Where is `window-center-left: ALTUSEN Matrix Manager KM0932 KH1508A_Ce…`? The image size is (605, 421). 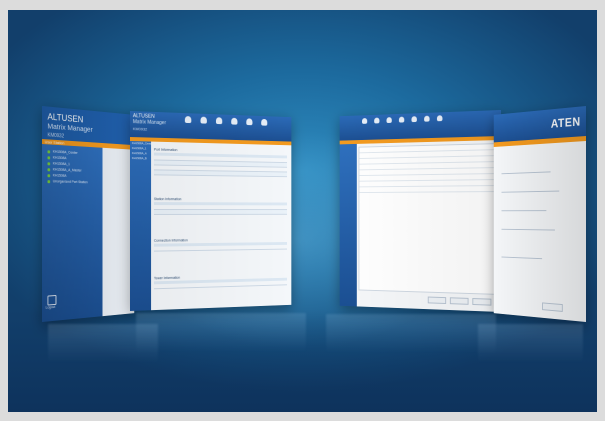
window-center-left: ALTUSEN Matrix Manager KM0932 KH1508A_Ce… is located at coordinates (211, 211).